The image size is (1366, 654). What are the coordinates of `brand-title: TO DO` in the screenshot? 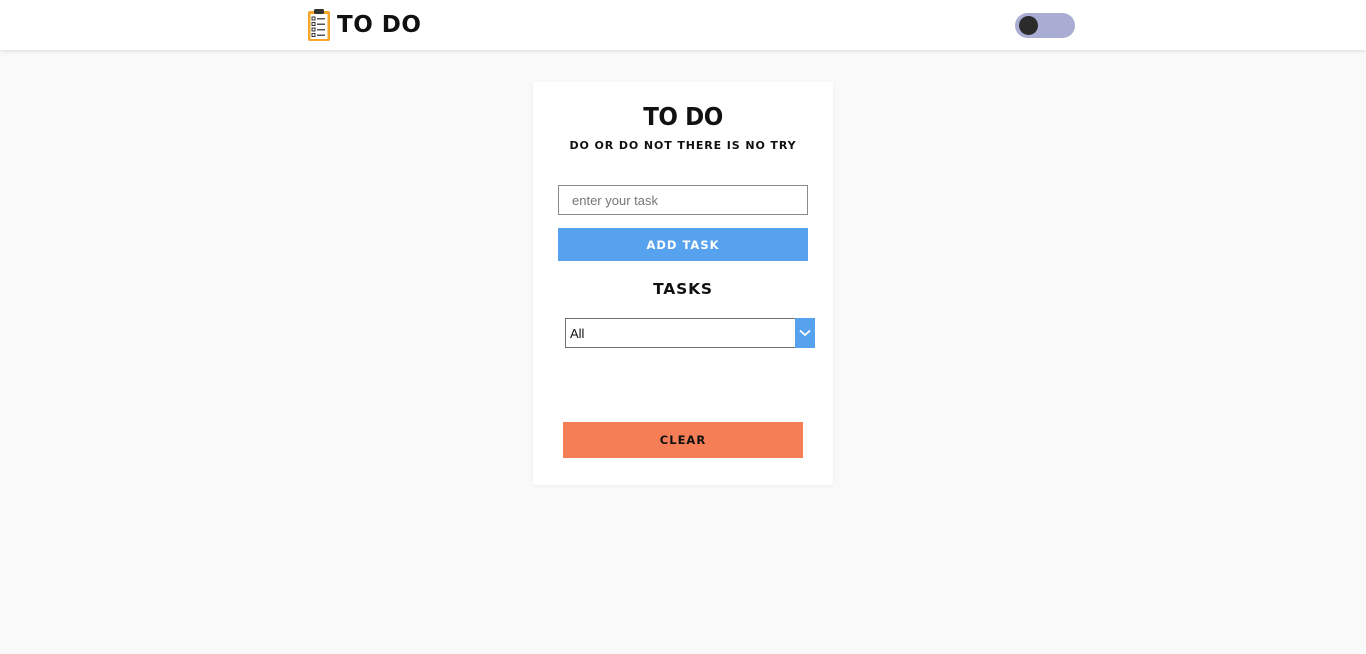 It's located at (379, 25).